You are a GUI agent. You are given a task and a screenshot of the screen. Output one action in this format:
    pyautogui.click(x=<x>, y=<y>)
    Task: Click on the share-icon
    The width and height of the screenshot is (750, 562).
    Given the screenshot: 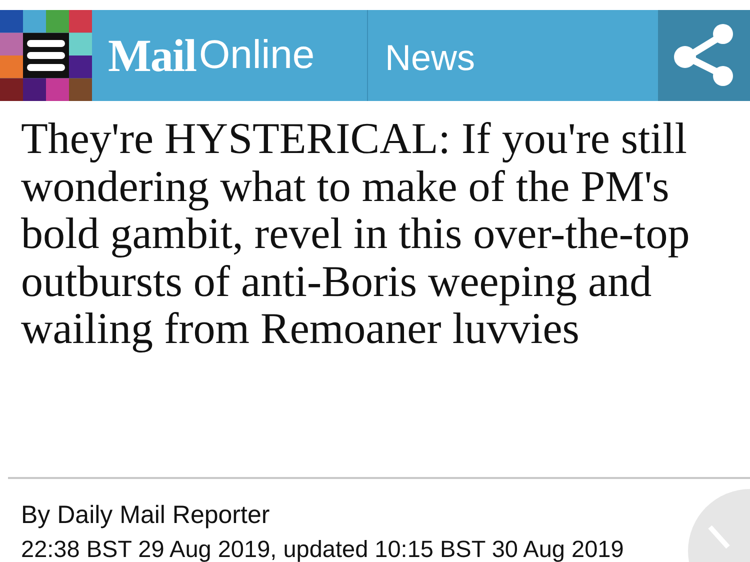 What is the action you would take?
    pyautogui.click(x=704, y=55)
    